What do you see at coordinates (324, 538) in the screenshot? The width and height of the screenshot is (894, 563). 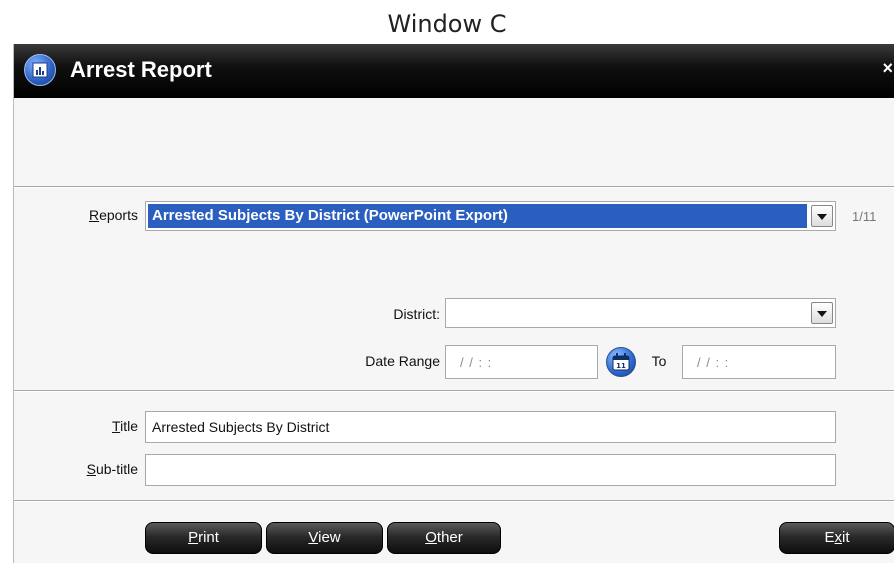 I see `view-button: View` at bounding box center [324, 538].